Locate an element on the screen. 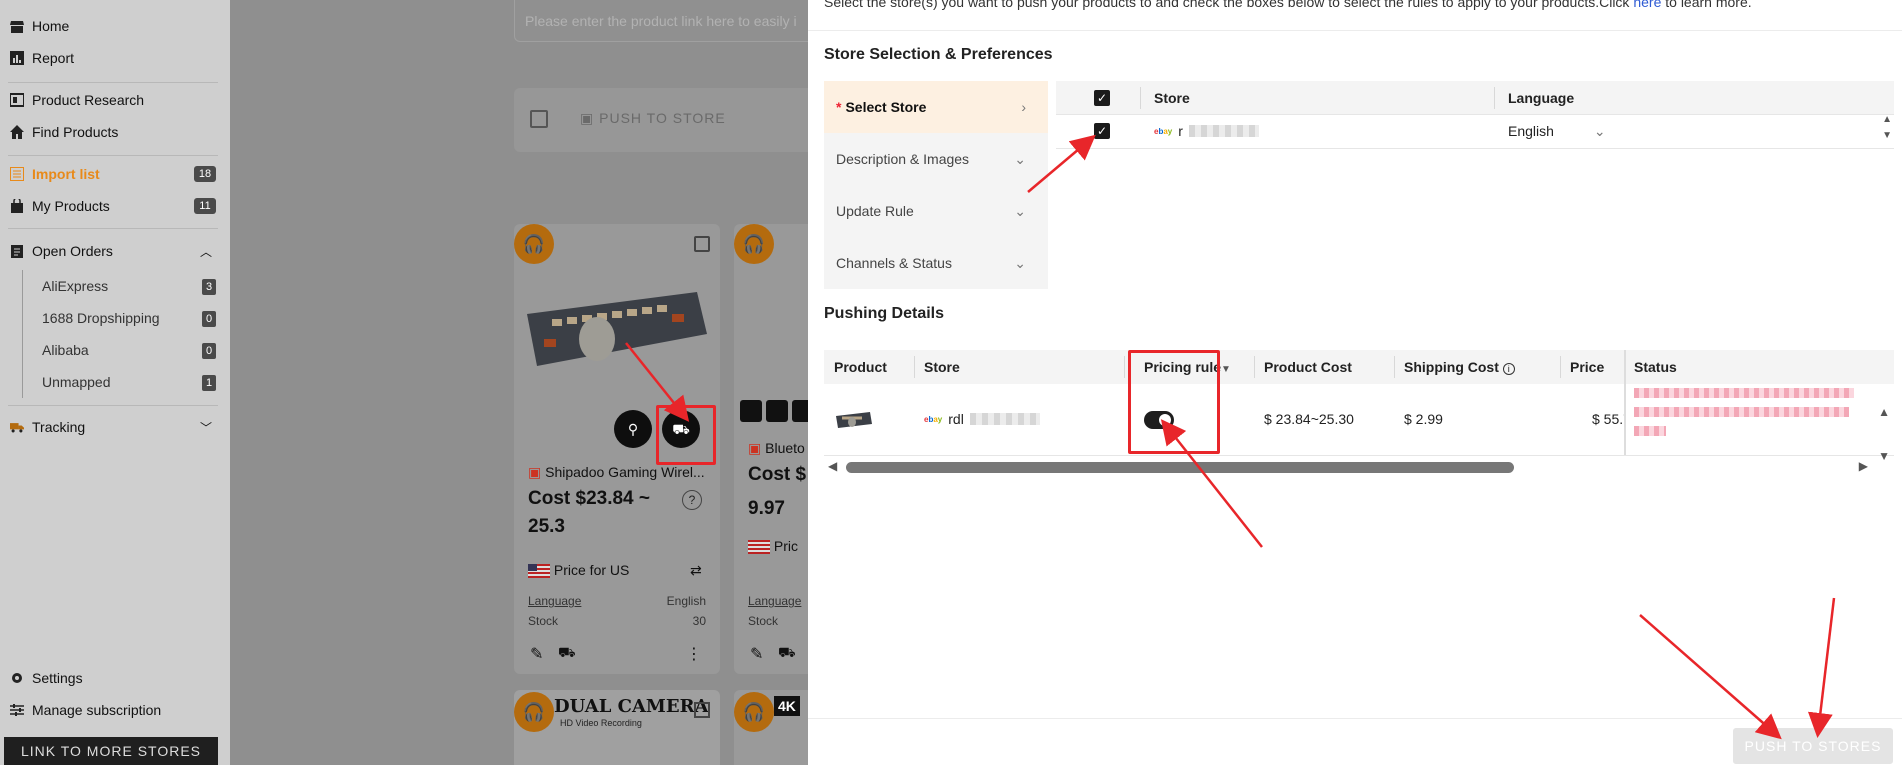 This screenshot has height=765, width=1902. sidebar-item-label: My Products is located at coordinates (71, 206).